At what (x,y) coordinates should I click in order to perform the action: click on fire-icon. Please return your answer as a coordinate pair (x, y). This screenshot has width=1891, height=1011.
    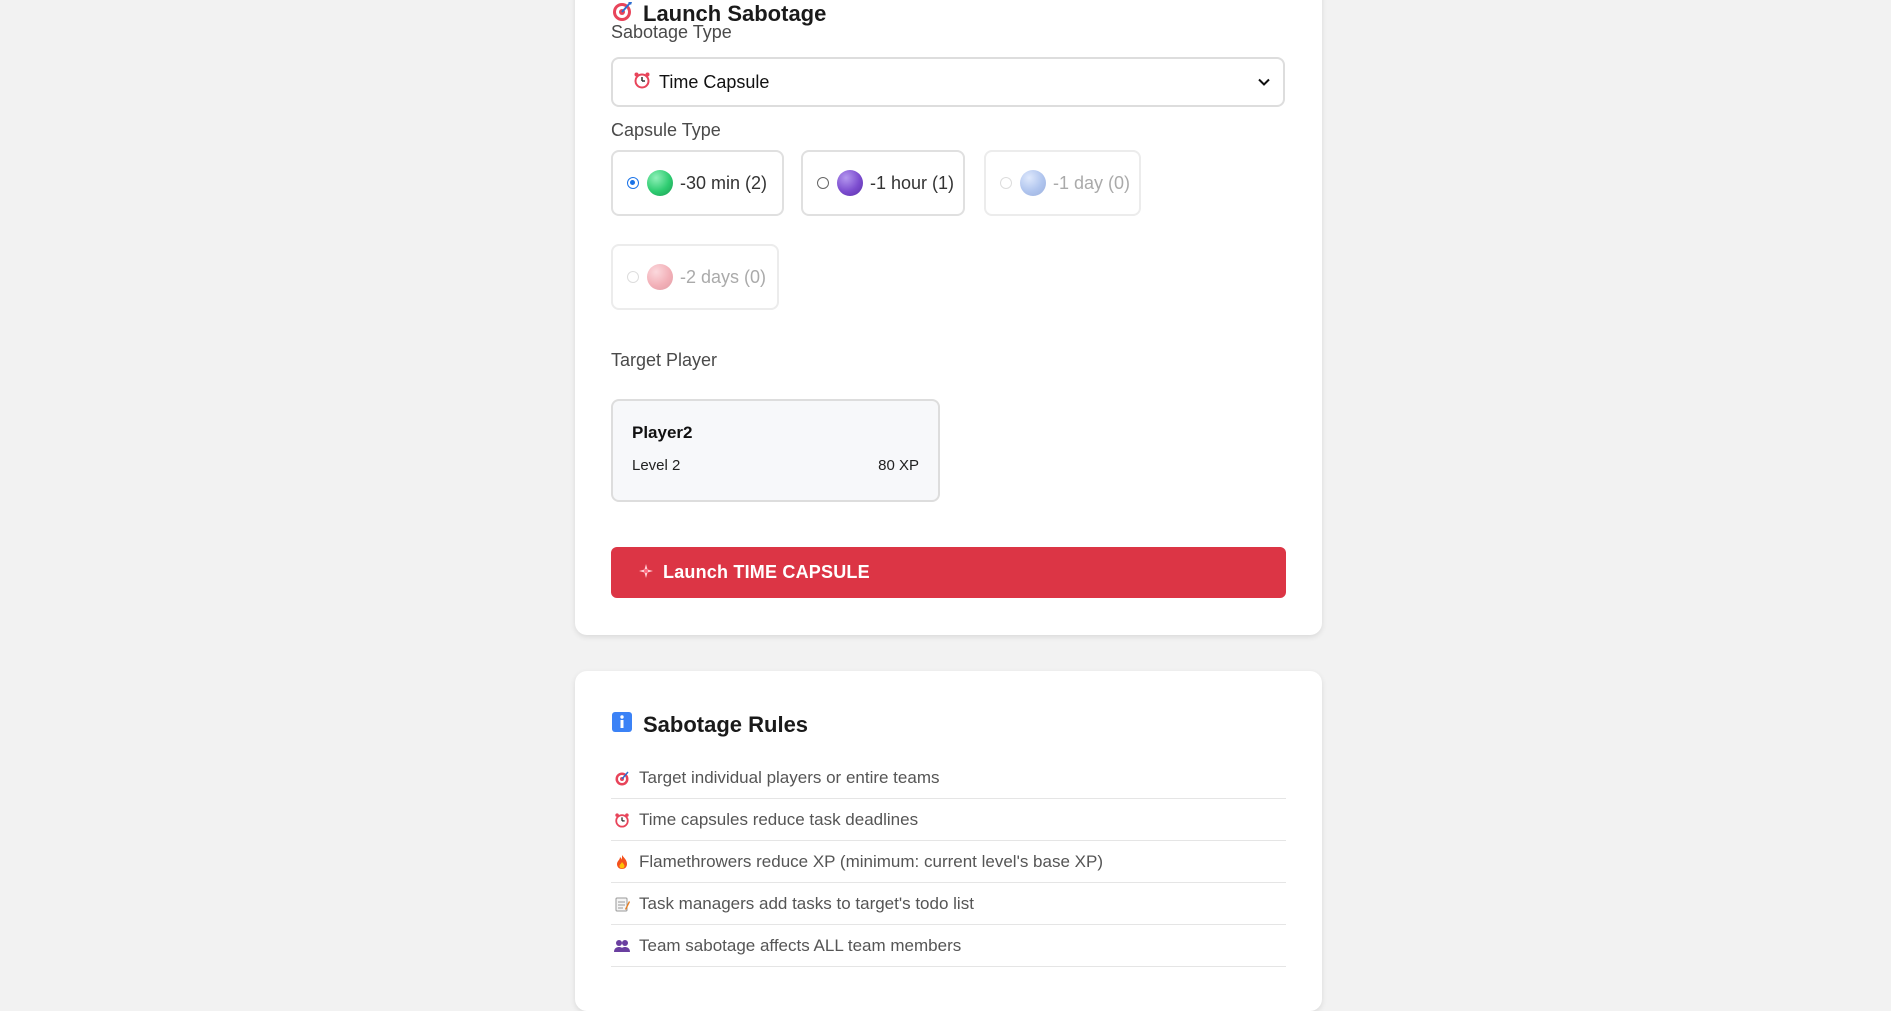
    Looking at the image, I should click on (622, 862).